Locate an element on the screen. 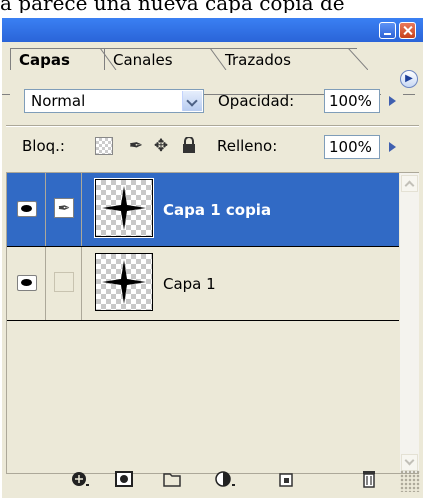  fill-slider-arrow-icon is located at coordinates (392, 147).